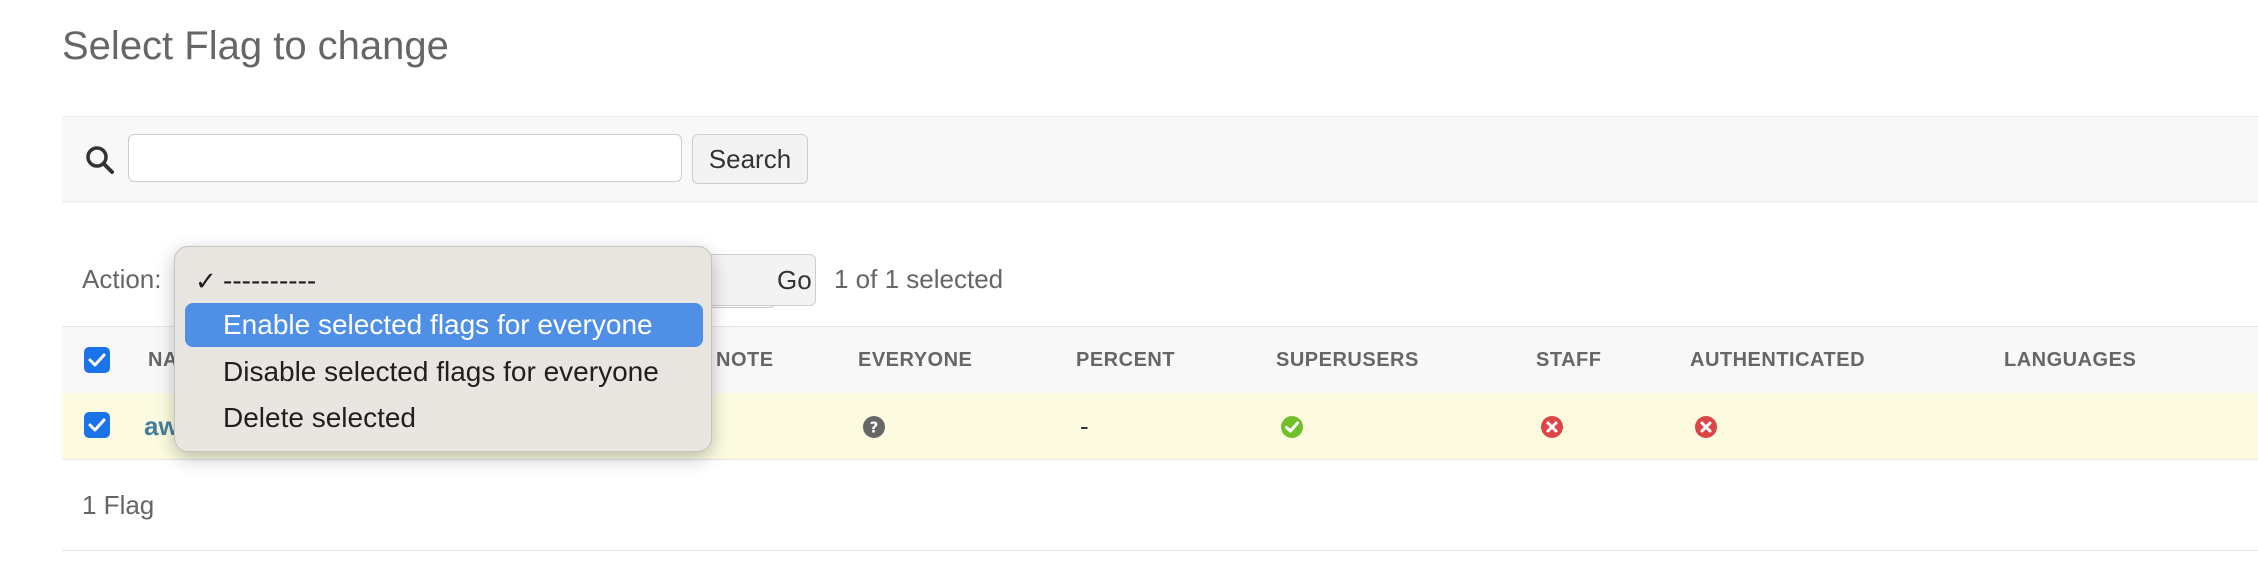 The height and width of the screenshot is (564, 2258). Describe the element at coordinates (206, 281) in the screenshot. I see `checkmark-icon: ✓` at that location.